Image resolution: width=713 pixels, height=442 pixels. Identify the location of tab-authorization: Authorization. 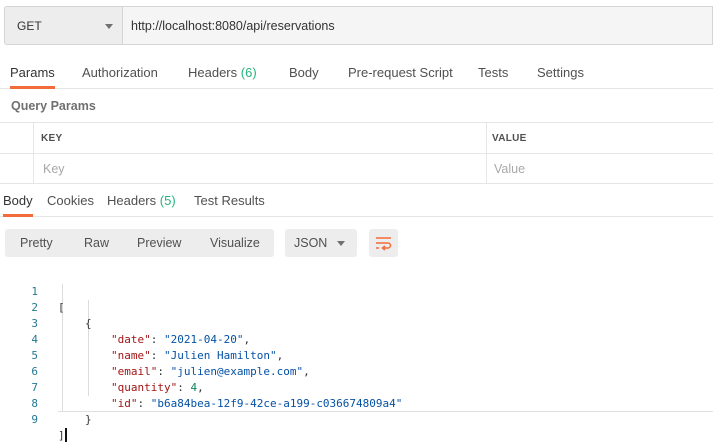
(120, 73).